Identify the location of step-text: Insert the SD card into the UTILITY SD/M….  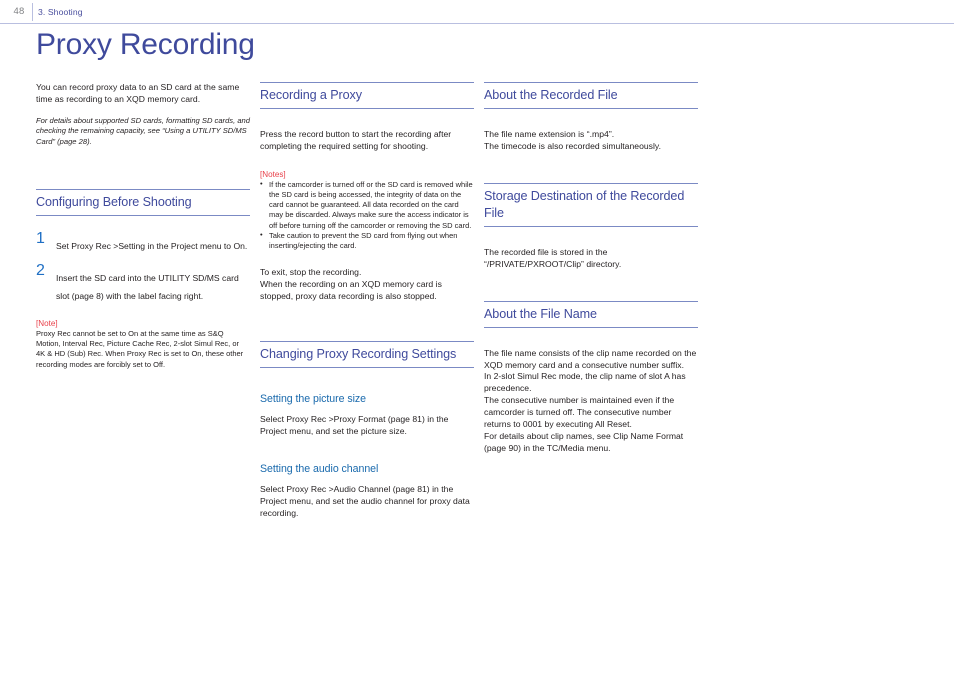
(147, 287).